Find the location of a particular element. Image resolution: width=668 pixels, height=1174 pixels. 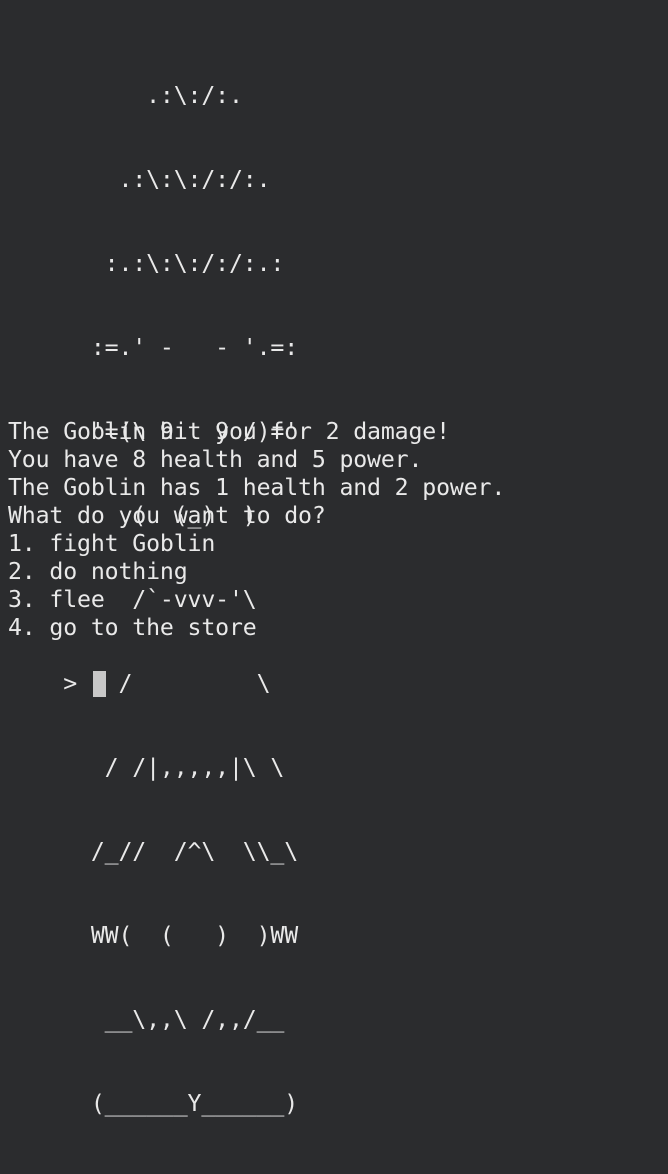

menu-option-fight: 1. fight Goblin is located at coordinates (112, 543).